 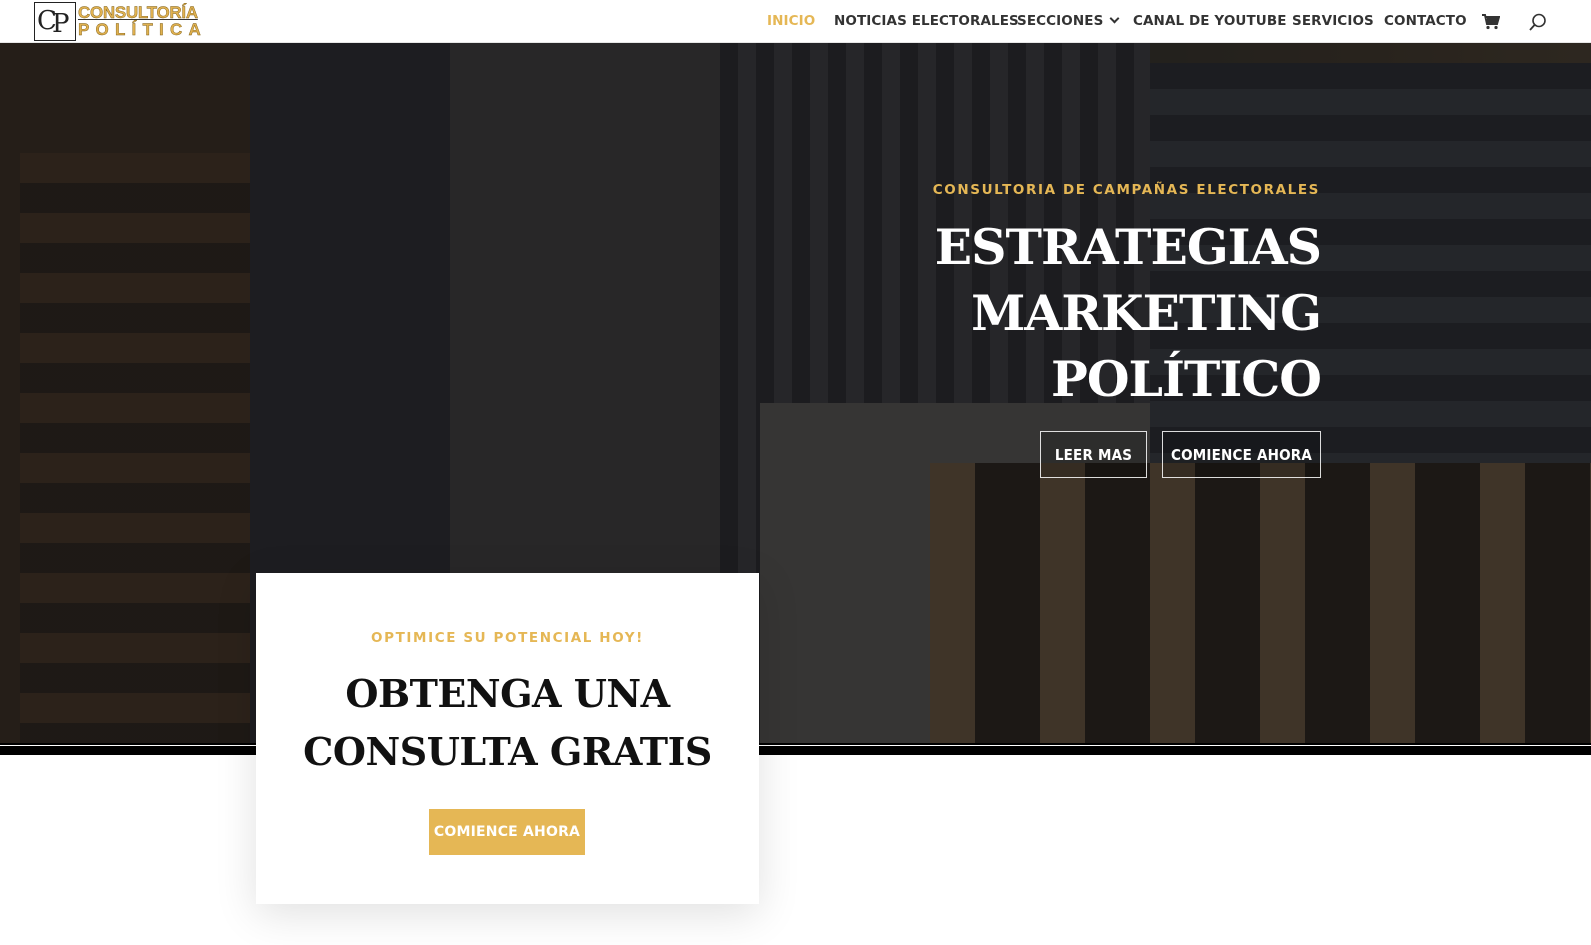 I want to click on nav-item-noticias-electorales: NOTICIAS ELECTORALES, so click(x=926, y=21).